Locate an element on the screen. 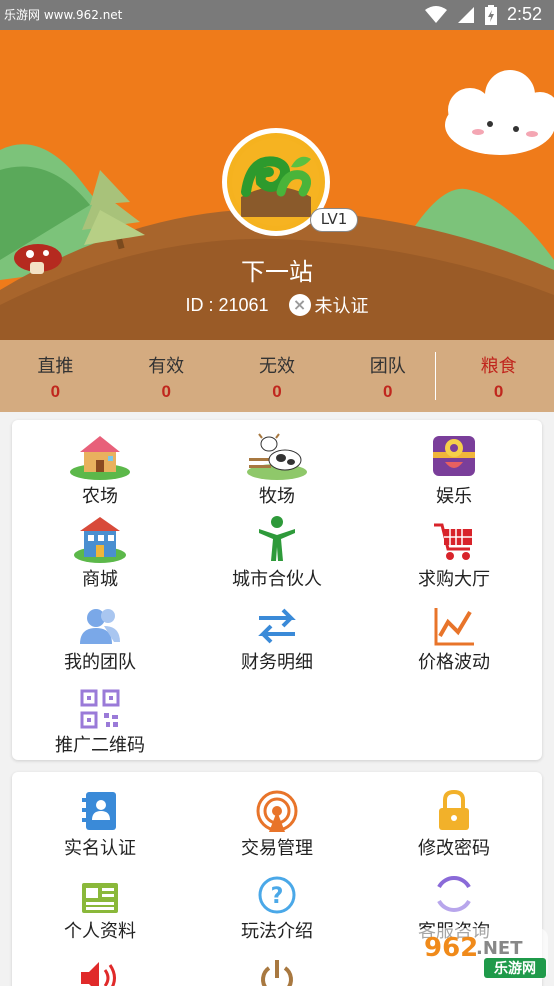 This screenshot has height=986, width=554. certification-label: 未认证 is located at coordinates (341, 306).